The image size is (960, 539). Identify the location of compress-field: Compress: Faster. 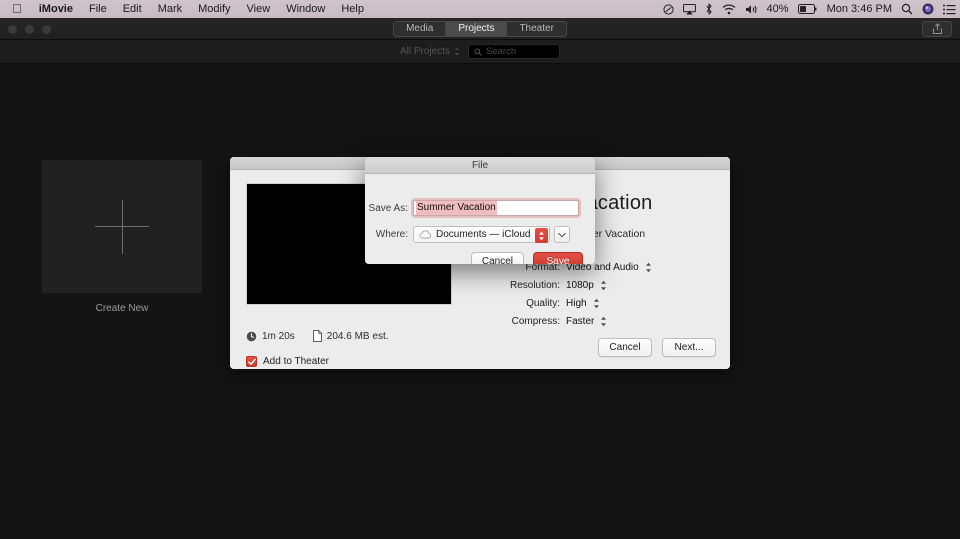
(603, 321).